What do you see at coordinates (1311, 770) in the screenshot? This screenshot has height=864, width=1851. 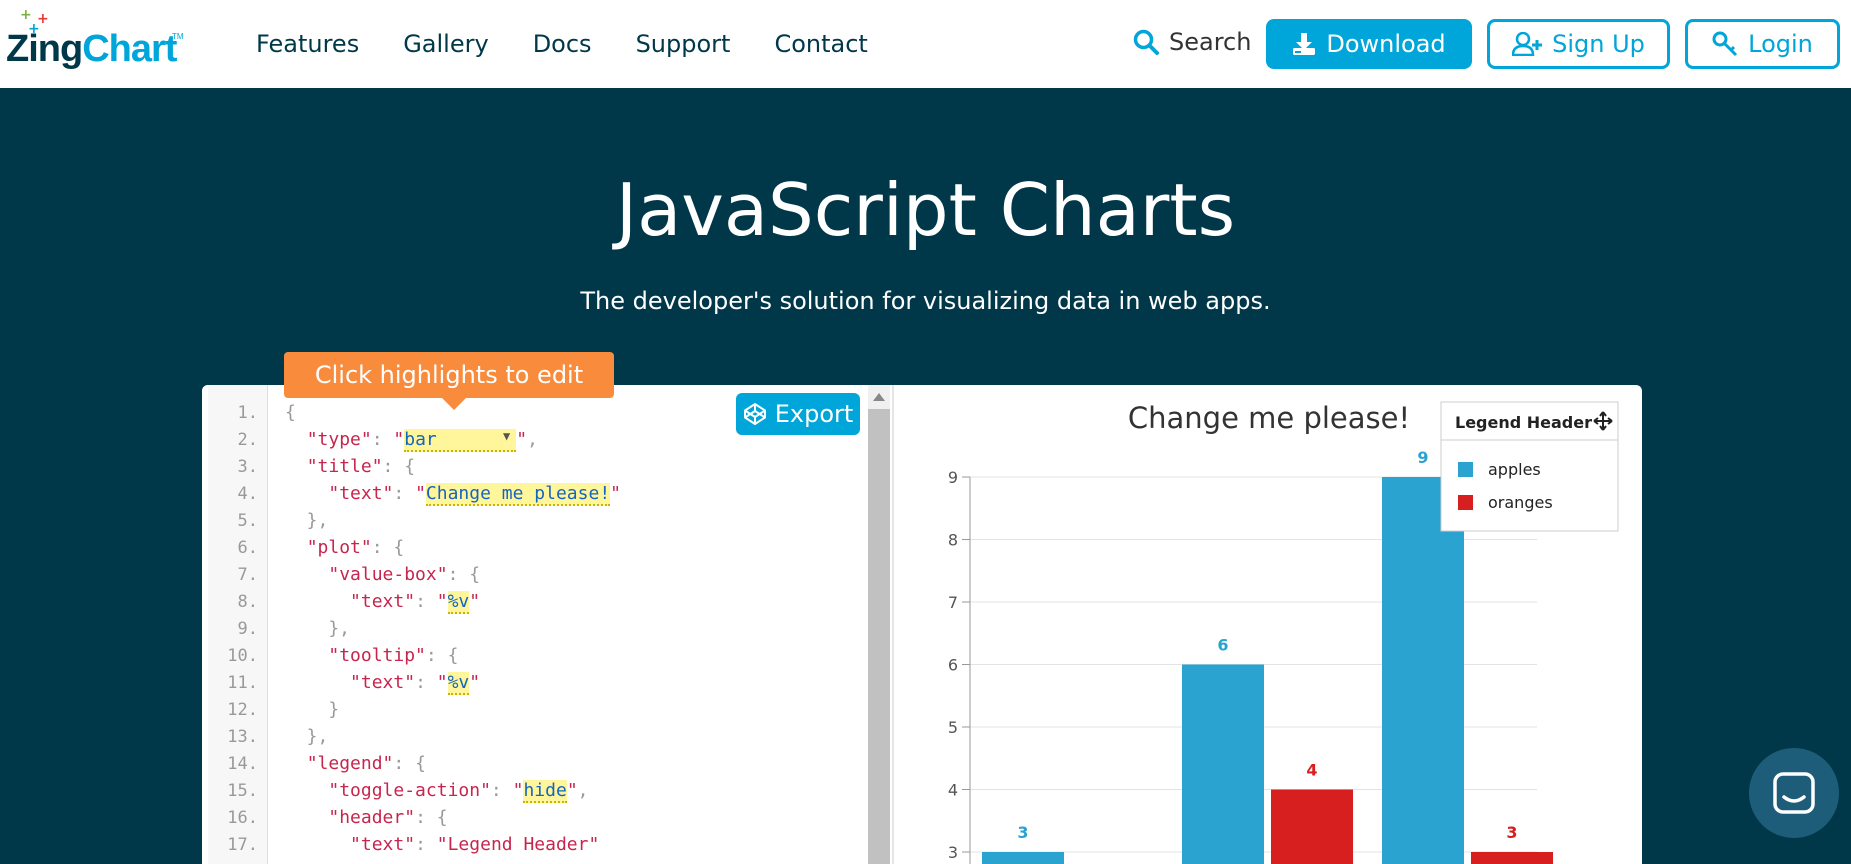 I see `bar-value-label: 4` at bounding box center [1311, 770].